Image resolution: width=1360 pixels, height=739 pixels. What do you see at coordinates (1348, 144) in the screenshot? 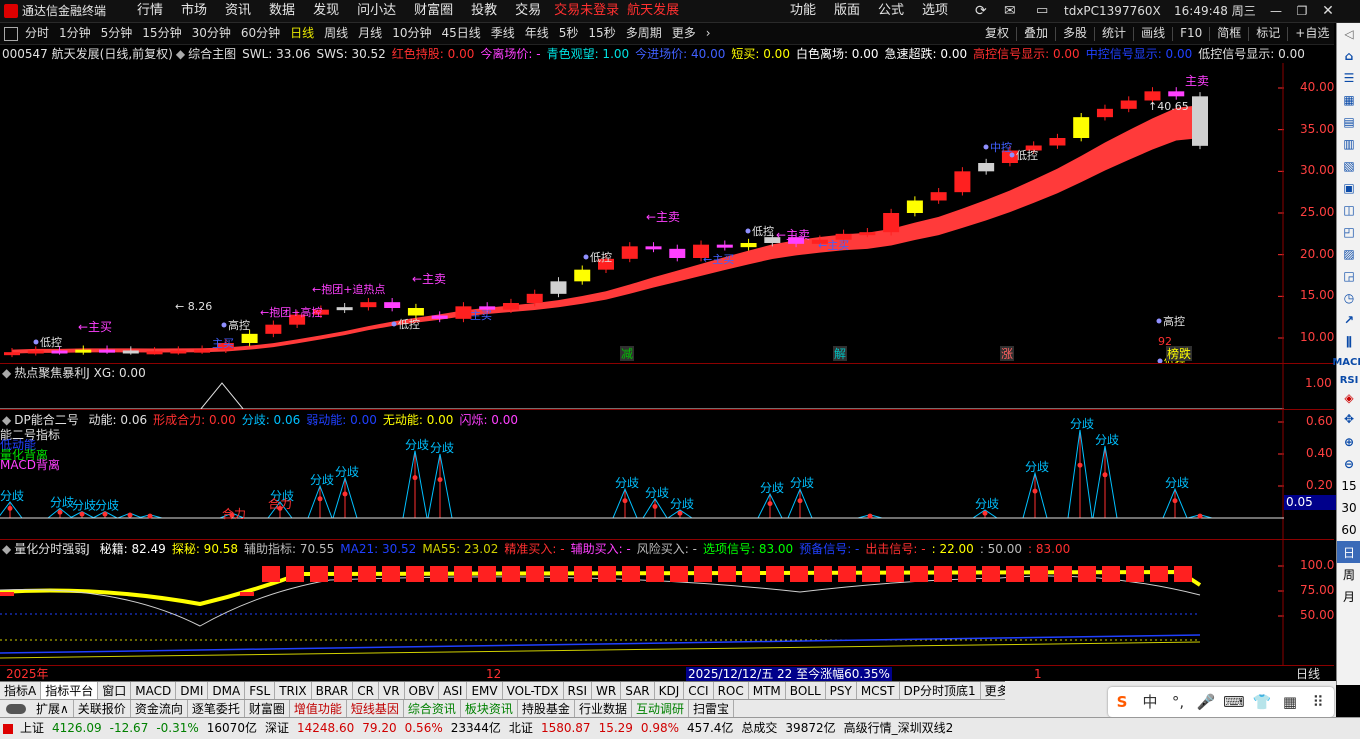
I see `rt-chart-icon: ▥` at bounding box center [1348, 144].